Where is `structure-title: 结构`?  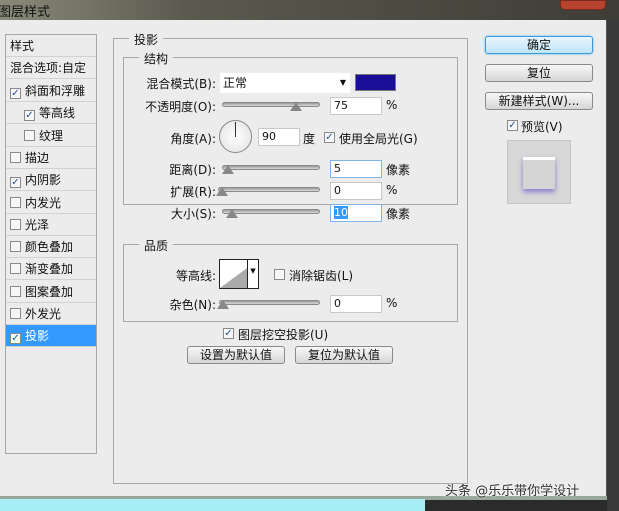 structure-title: 结构 is located at coordinates (156, 58).